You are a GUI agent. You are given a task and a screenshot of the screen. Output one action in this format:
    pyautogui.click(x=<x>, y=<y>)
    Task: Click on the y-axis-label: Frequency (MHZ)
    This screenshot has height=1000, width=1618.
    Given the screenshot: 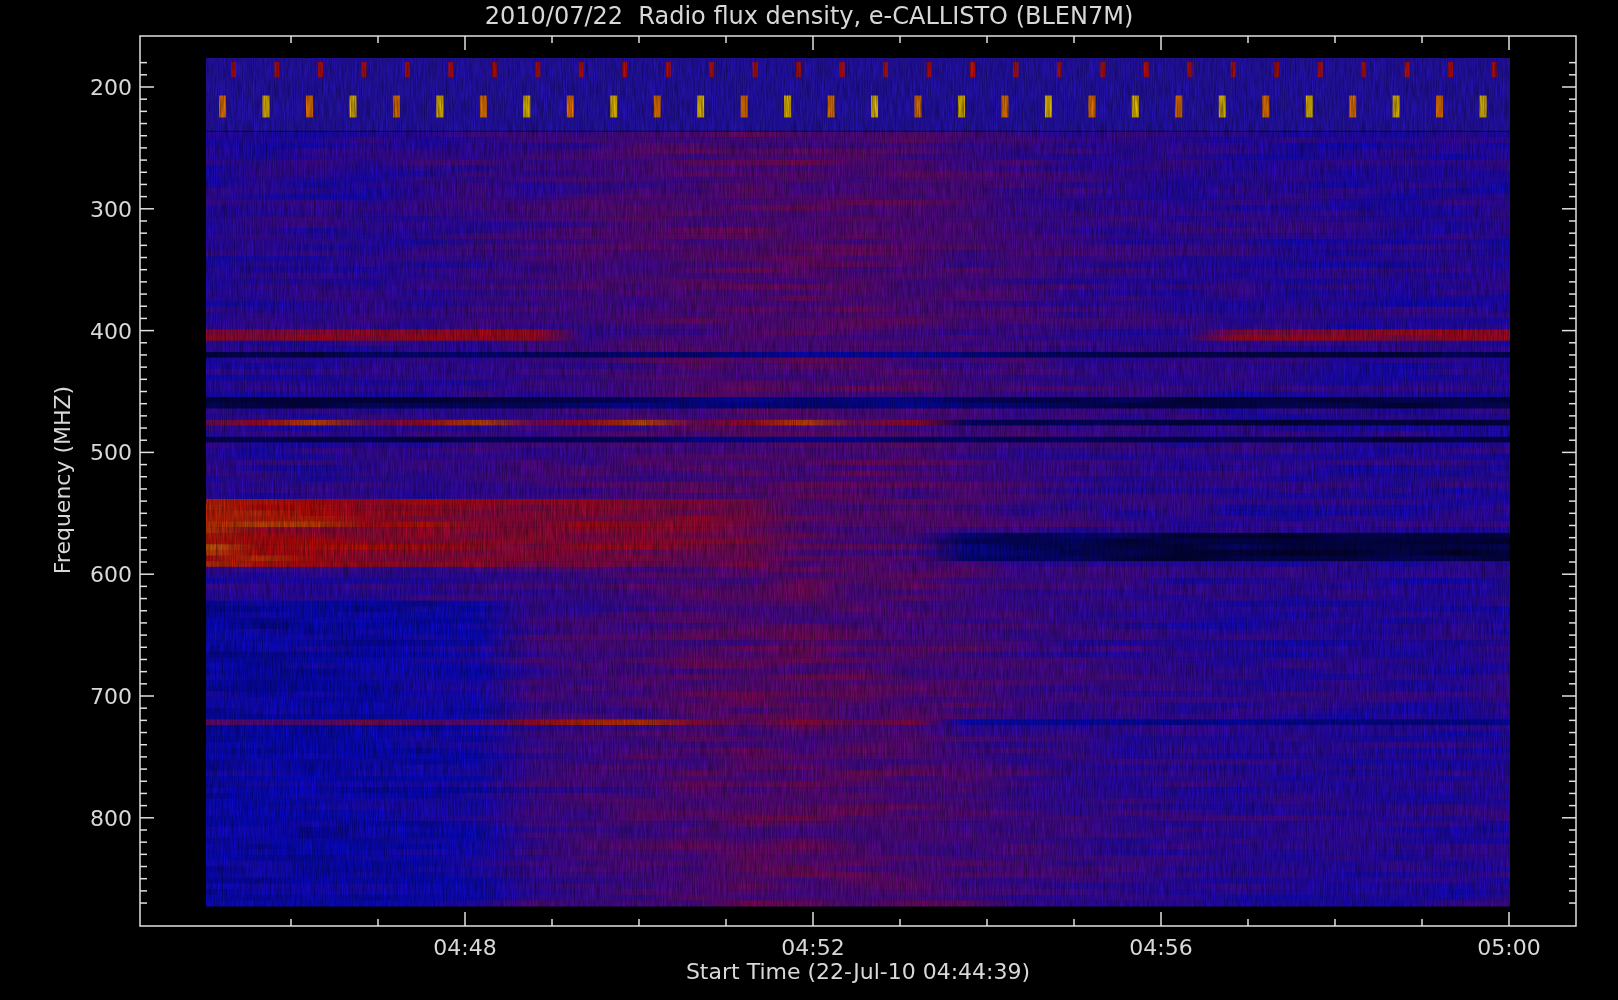 What is the action you would take?
    pyautogui.click(x=62, y=480)
    